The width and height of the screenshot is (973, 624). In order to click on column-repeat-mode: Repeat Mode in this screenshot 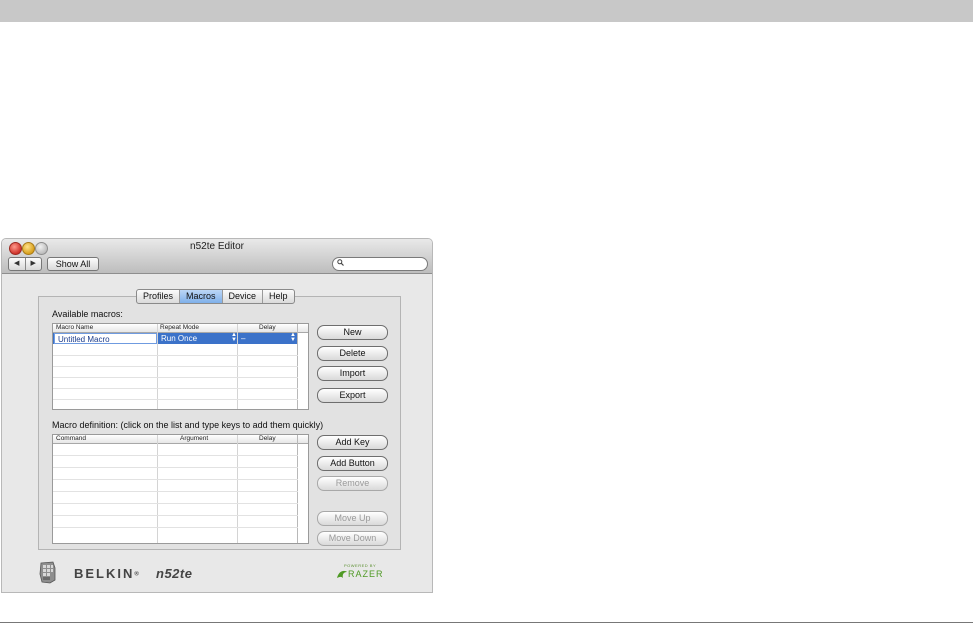, I will do `click(179, 328)`.